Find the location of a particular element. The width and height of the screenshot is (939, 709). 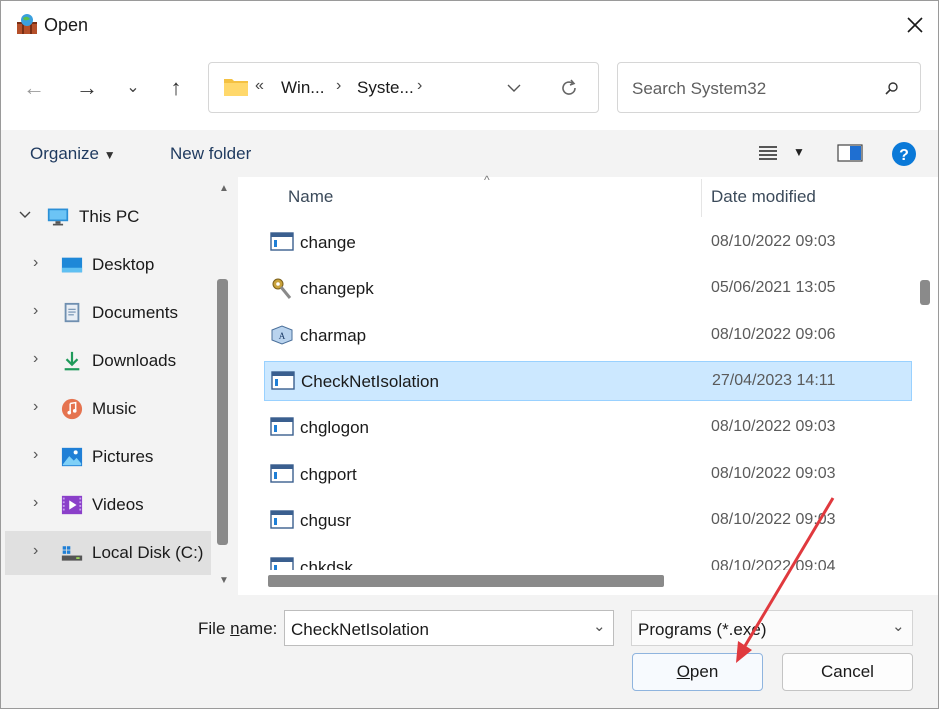

search-input: Search System32 is located at coordinates (699, 89).